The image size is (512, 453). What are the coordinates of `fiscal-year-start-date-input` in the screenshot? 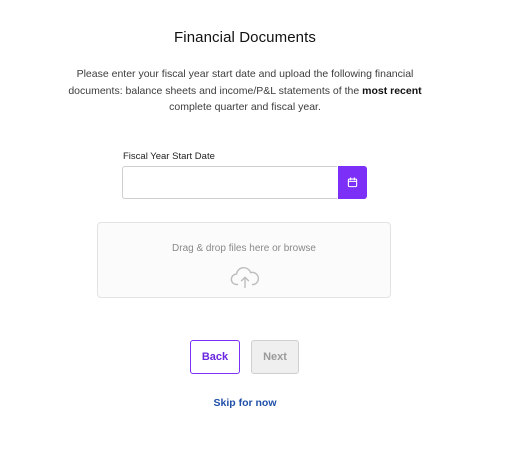 It's located at (229, 182).